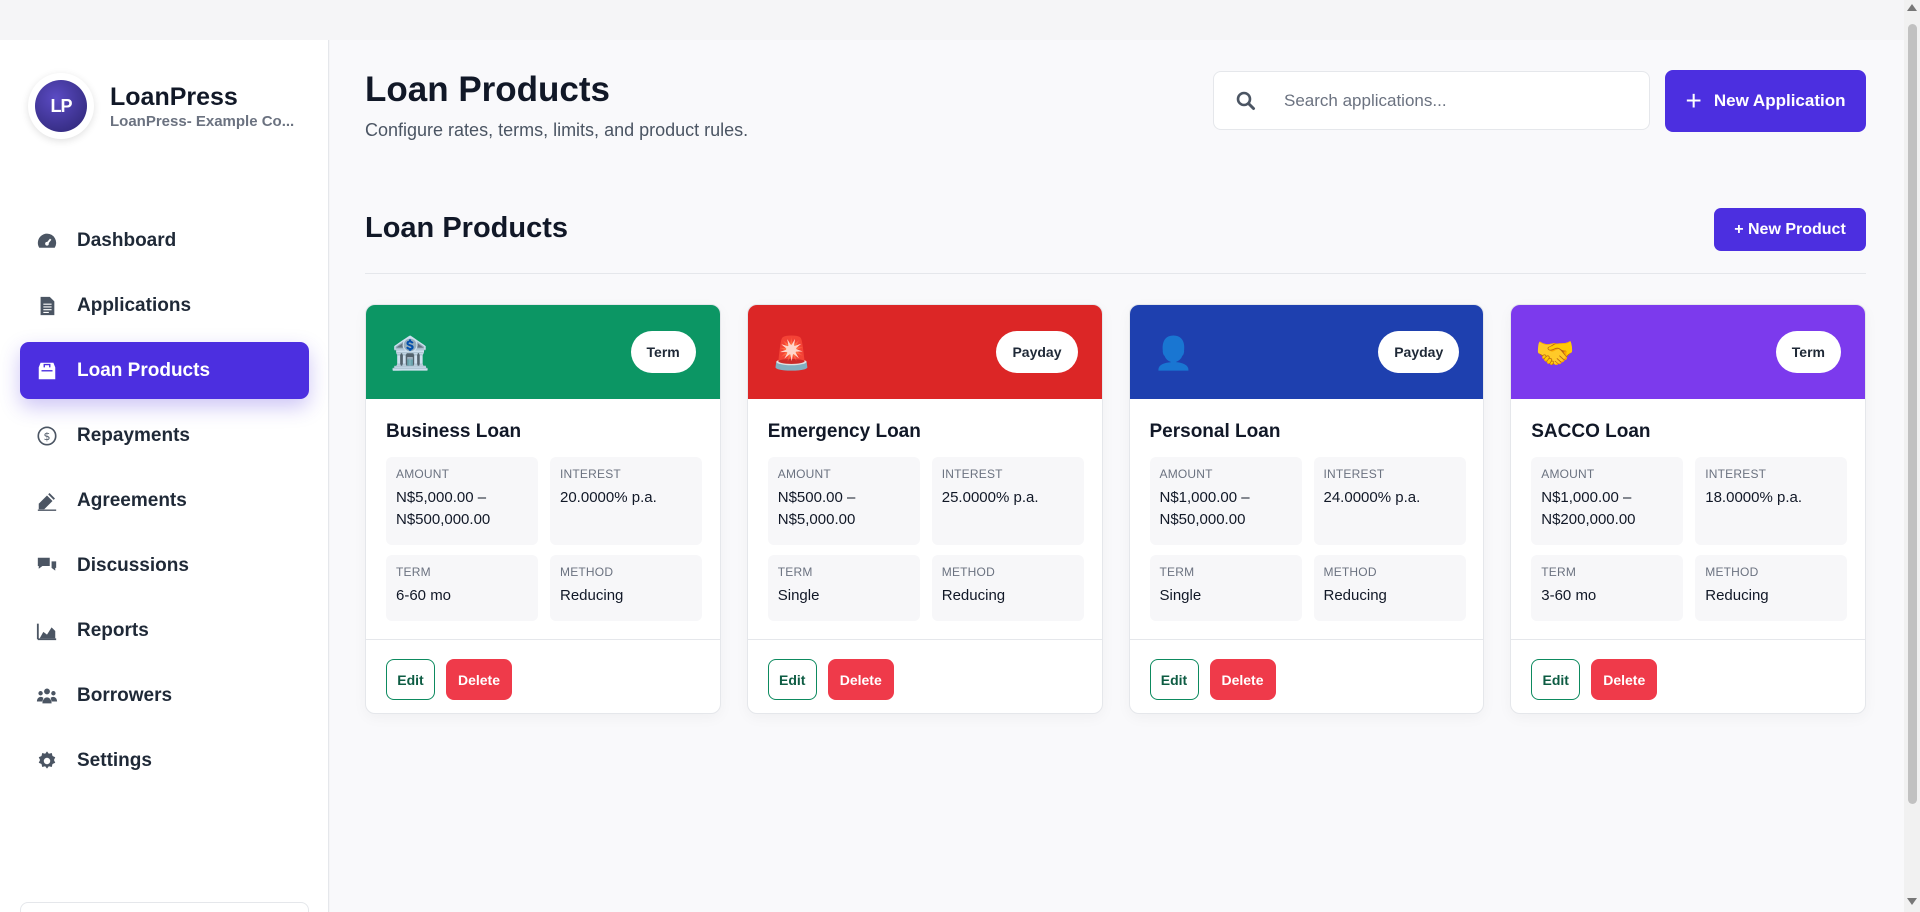 The image size is (1920, 912). Describe the element at coordinates (424, 595) in the screenshot. I see `term-value: 6-60 mo` at that location.